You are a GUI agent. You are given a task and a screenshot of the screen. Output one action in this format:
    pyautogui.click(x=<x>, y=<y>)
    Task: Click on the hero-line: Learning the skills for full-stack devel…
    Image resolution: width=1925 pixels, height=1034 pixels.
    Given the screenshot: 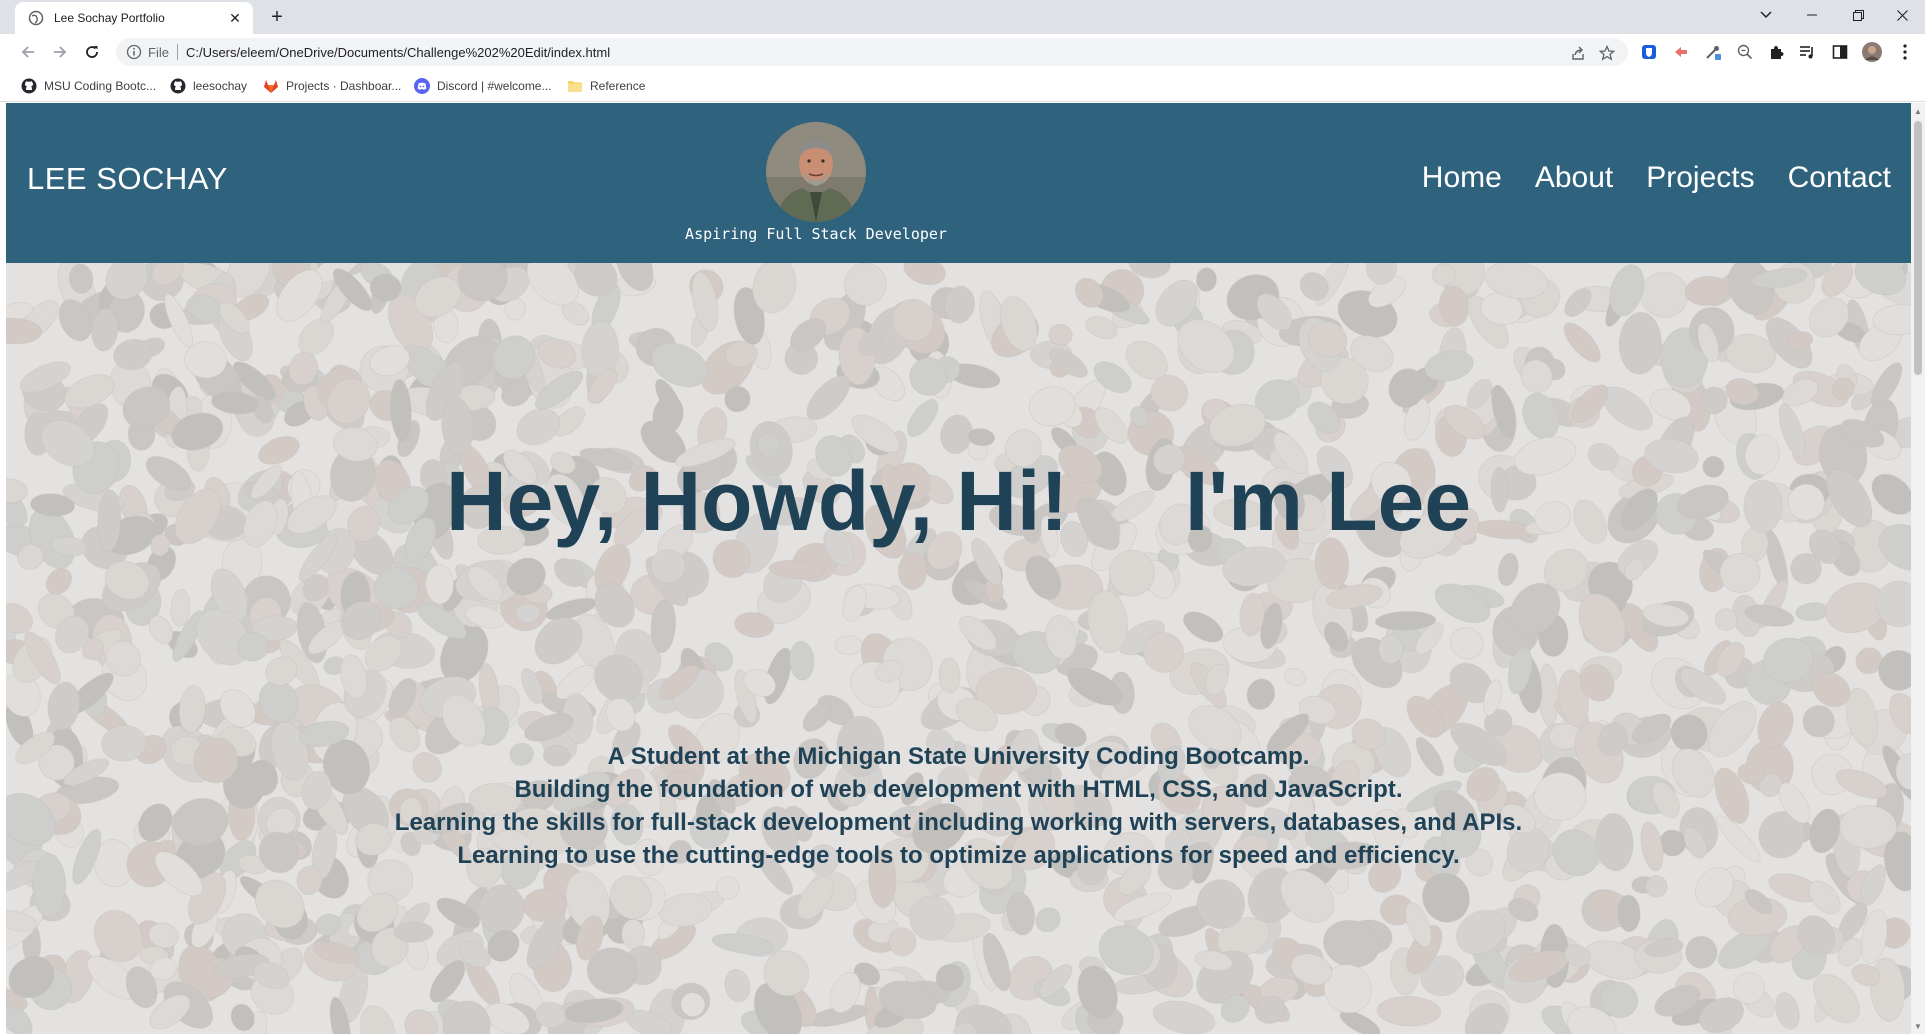 What is the action you would take?
    pyautogui.click(x=958, y=822)
    